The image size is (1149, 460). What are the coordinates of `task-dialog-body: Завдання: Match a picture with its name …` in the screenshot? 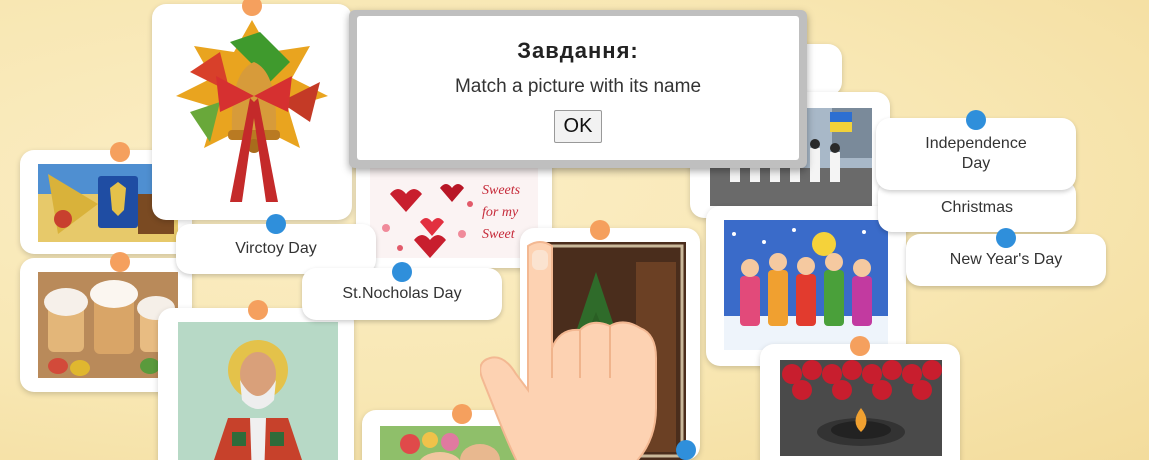 It's located at (578, 88).